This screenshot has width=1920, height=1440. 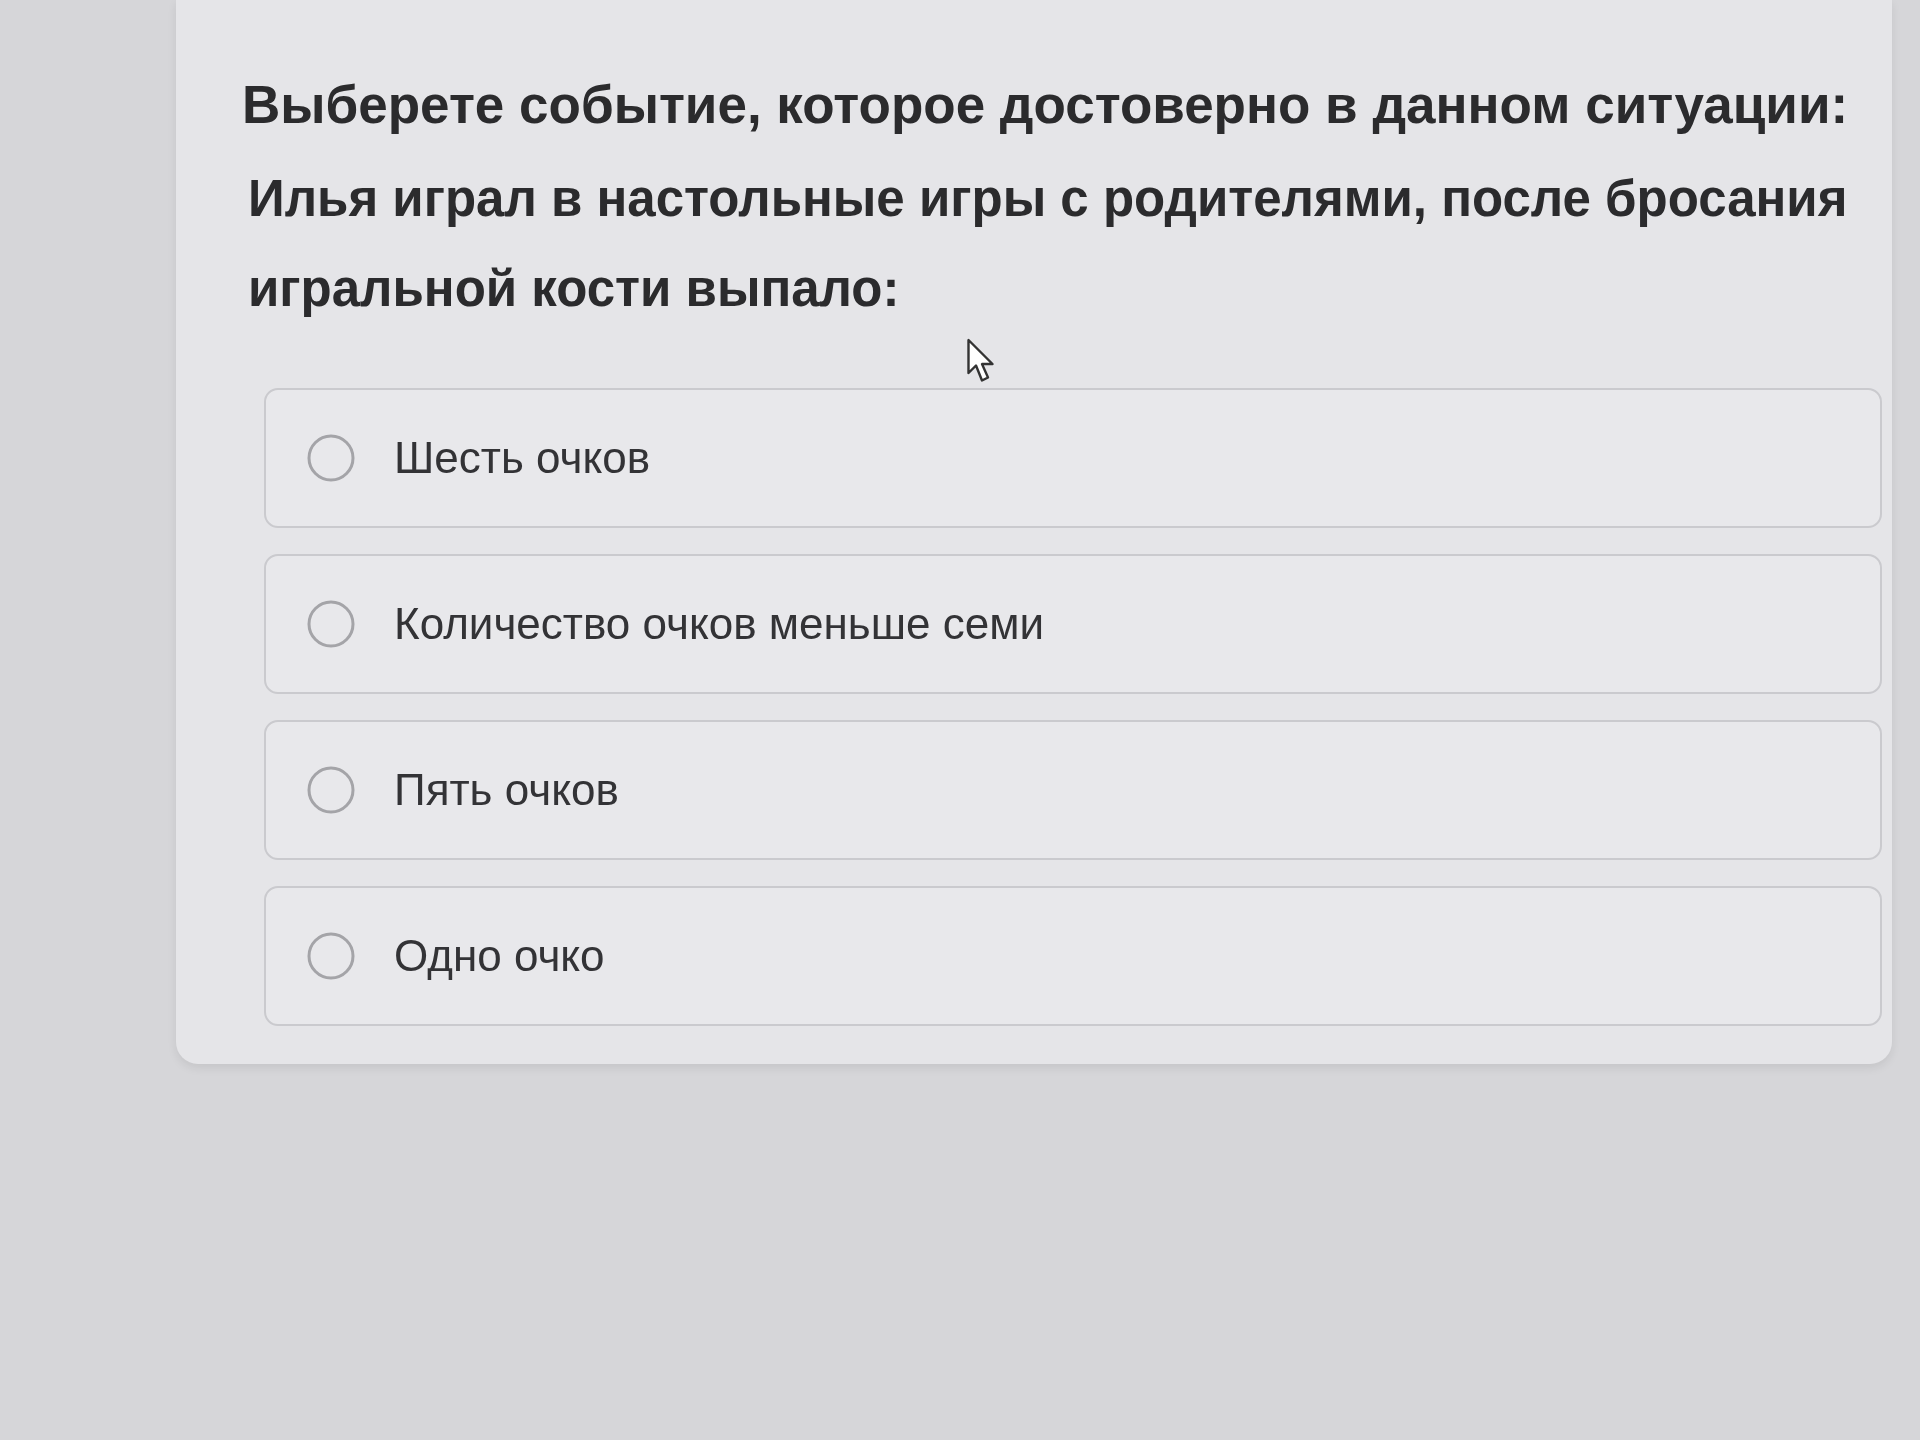 I want to click on answer-option: Одно очко, so click(x=1073, y=956).